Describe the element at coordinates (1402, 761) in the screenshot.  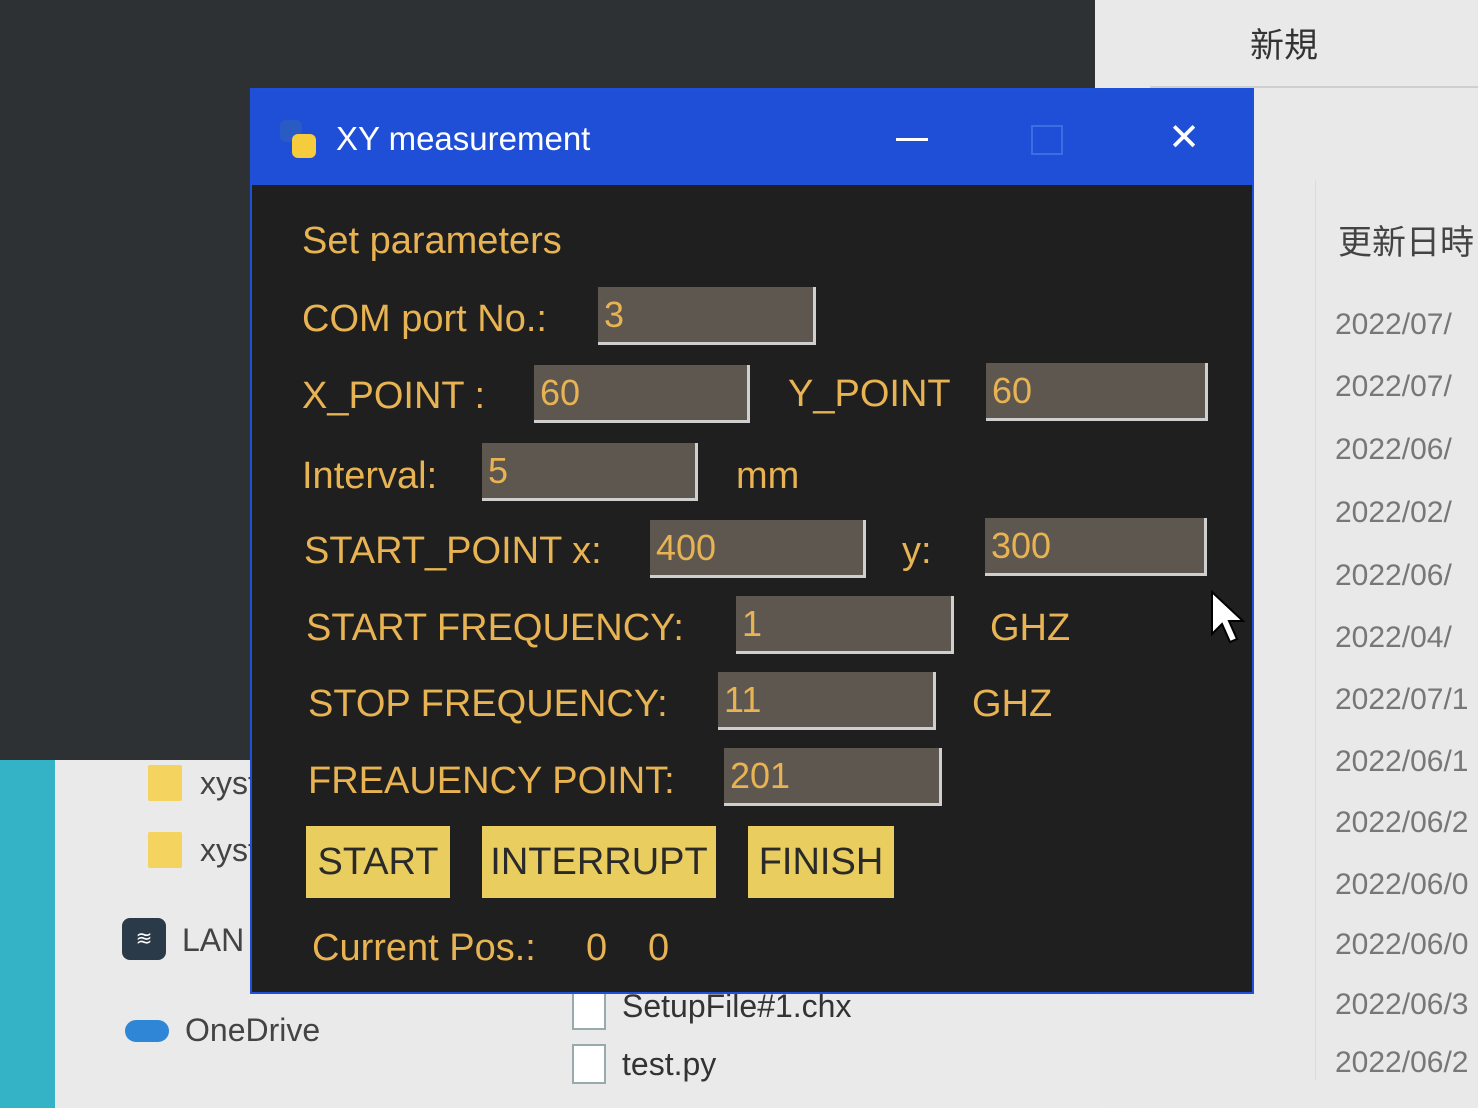
I see `date-cell: 2022/06/1` at that location.